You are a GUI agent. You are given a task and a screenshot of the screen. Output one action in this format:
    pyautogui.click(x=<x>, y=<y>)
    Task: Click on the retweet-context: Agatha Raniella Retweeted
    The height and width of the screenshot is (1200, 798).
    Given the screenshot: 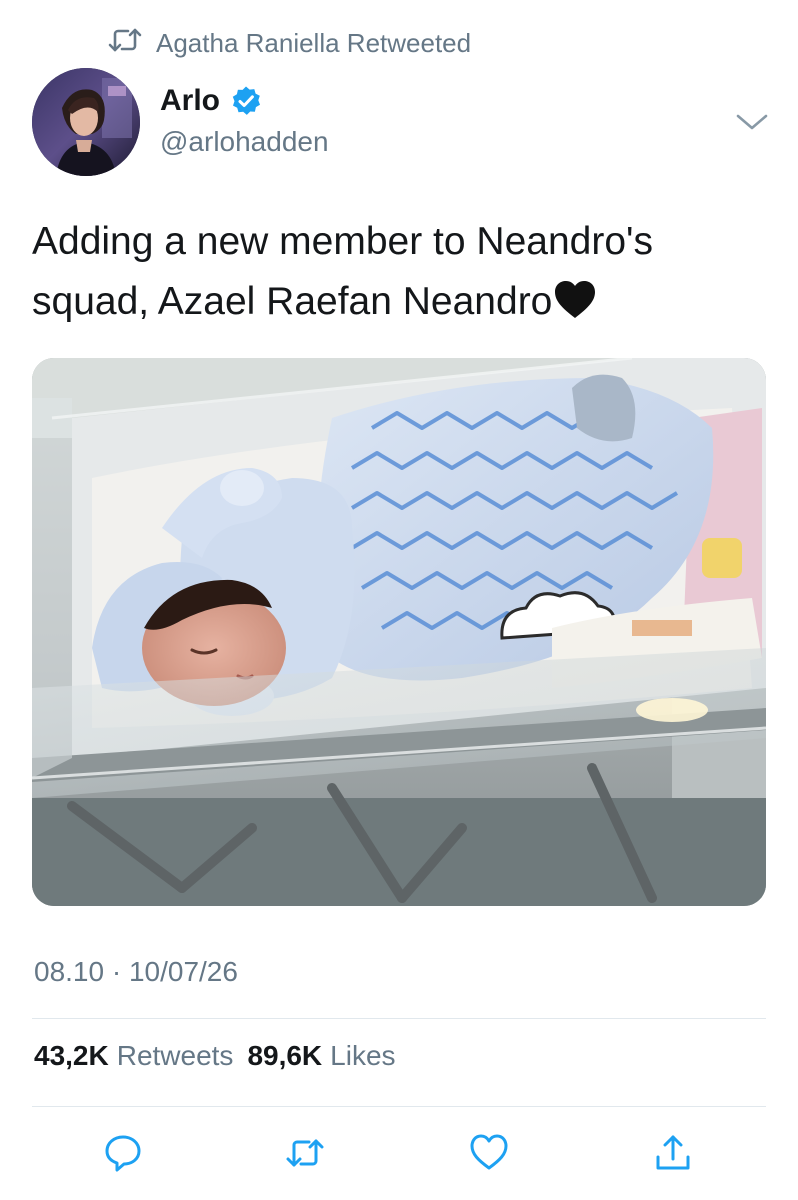 What is the action you would take?
    pyautogui.click(x=289, y=43)
    